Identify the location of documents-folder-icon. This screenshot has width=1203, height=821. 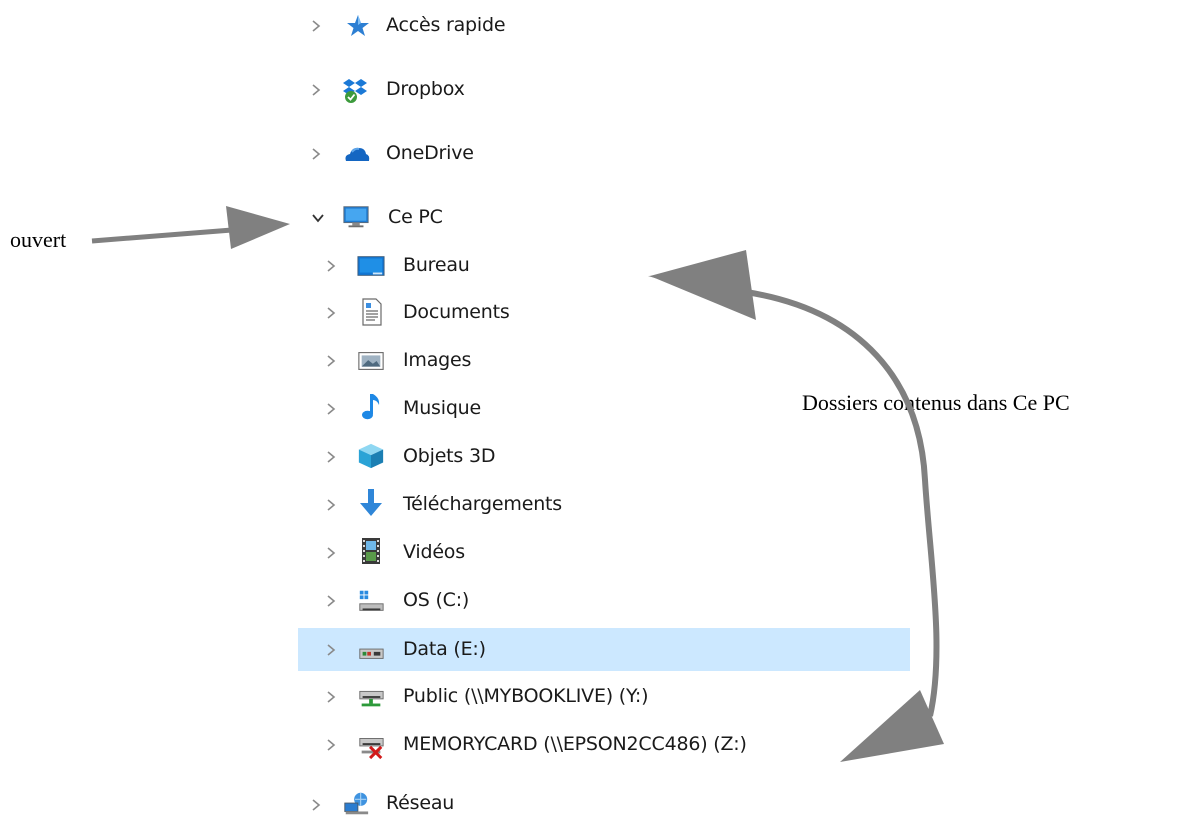
(371, 312).